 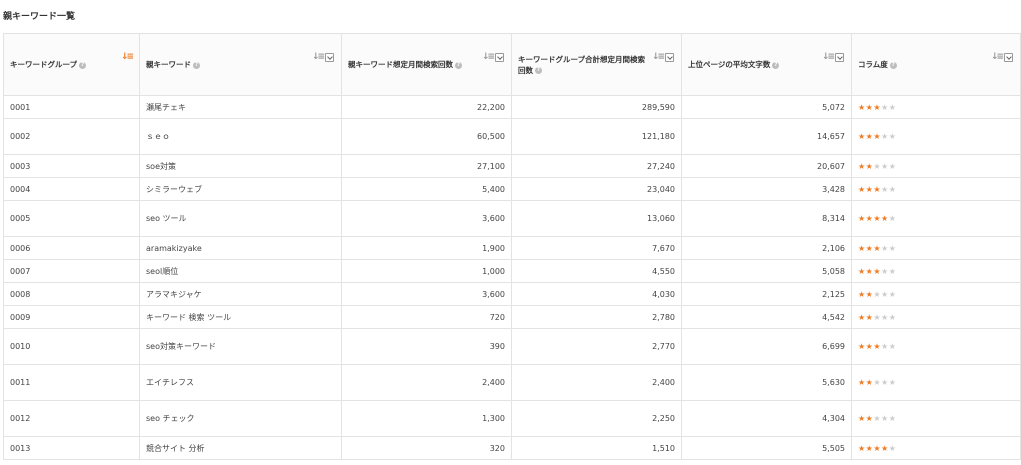 I want to click on volume-cell: 5,400, so click(x=426, y=189).